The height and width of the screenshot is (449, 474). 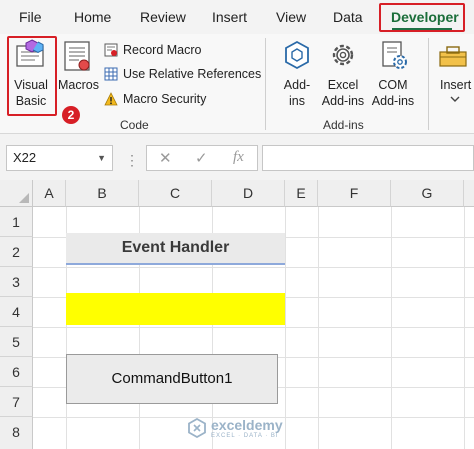 I want to click on tab-view: View, so click(x=291, y=17).